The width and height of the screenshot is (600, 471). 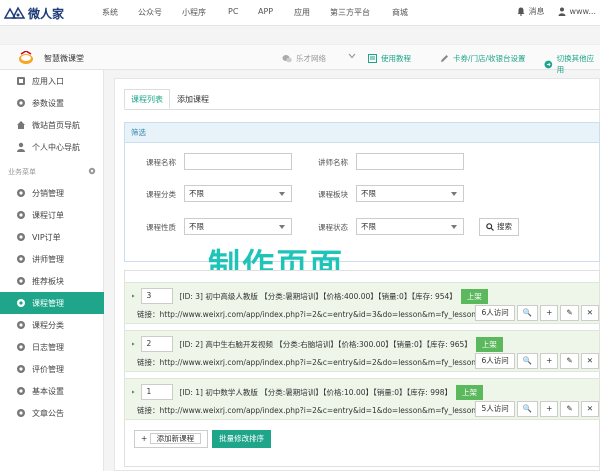 What do you see at coordinates (530, 11) in the screenshot?
I see `messages-link: 消息` at bounding box center [530, 11].